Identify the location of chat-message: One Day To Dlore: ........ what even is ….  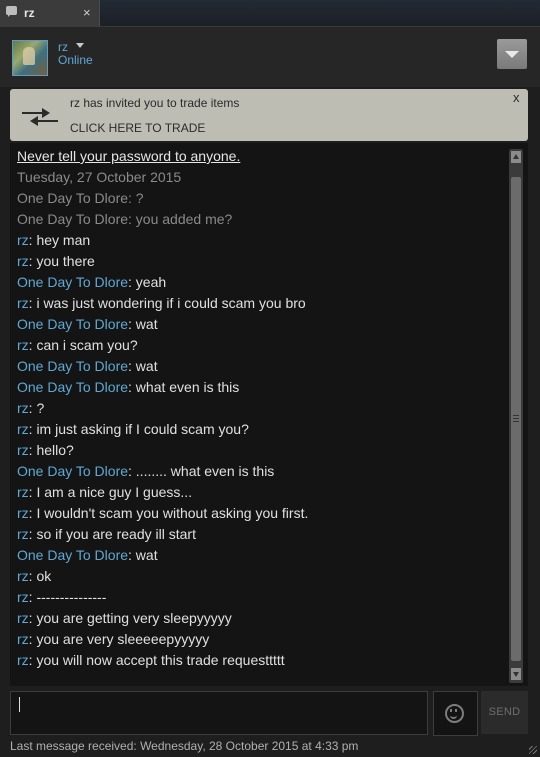
(262, 471).